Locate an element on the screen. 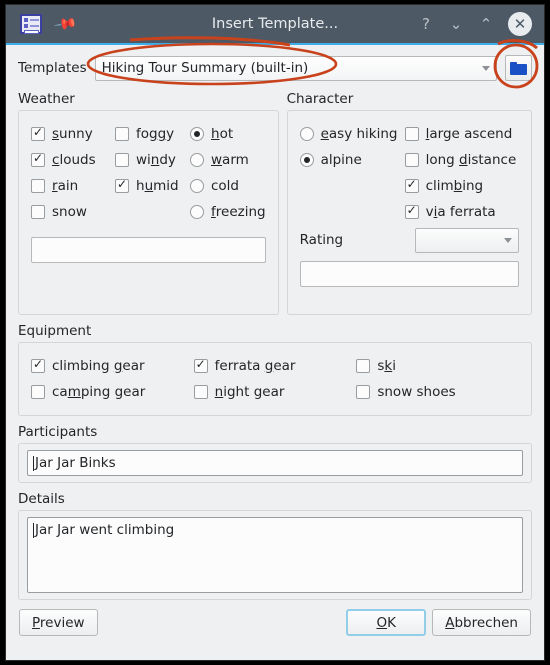  label: snow shoes is located at coordinates (416, 392).